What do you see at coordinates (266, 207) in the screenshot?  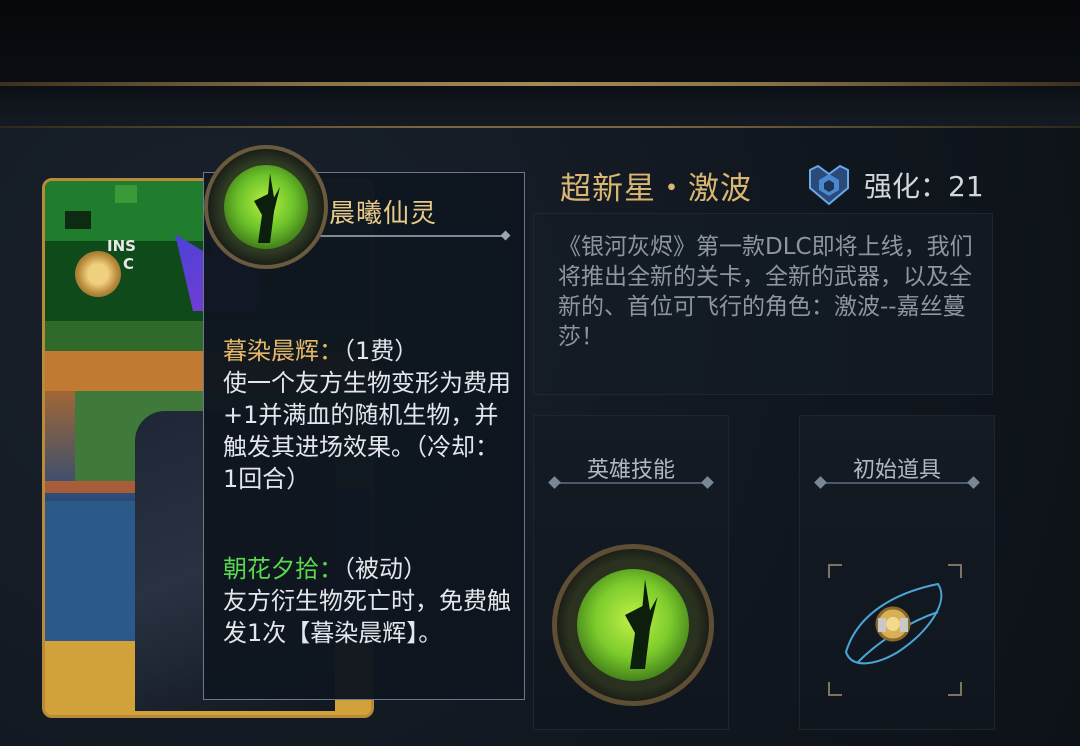 I see `ability-orb-icon` at bounding box center [266, 207].